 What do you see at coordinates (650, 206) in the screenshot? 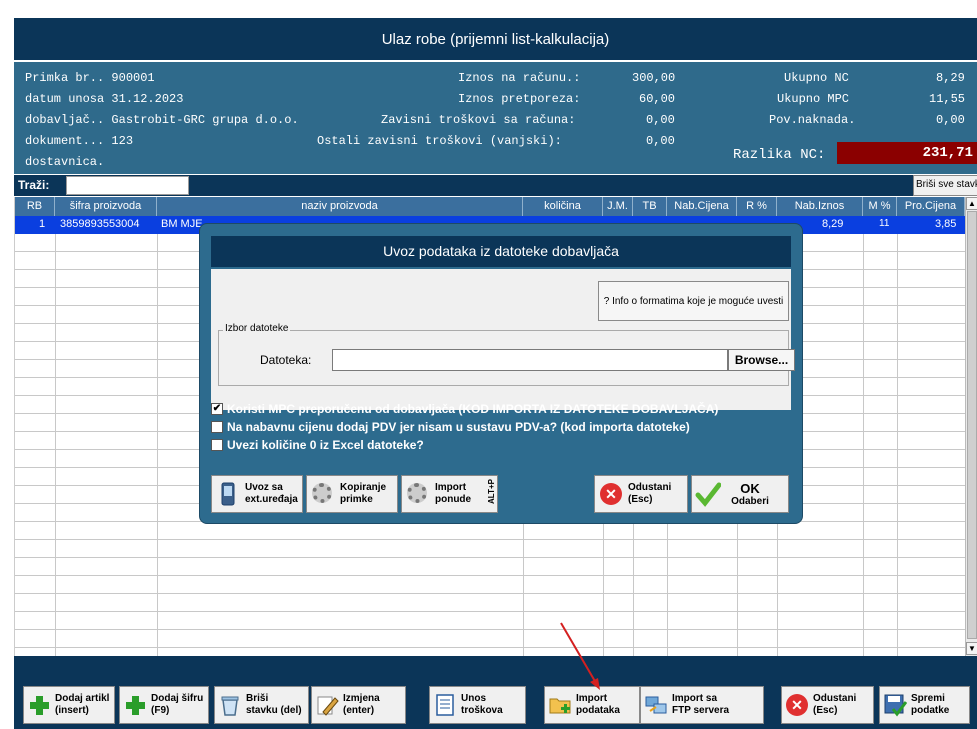
I see `column-header-tb: TB` at bounding box center [650, 206].